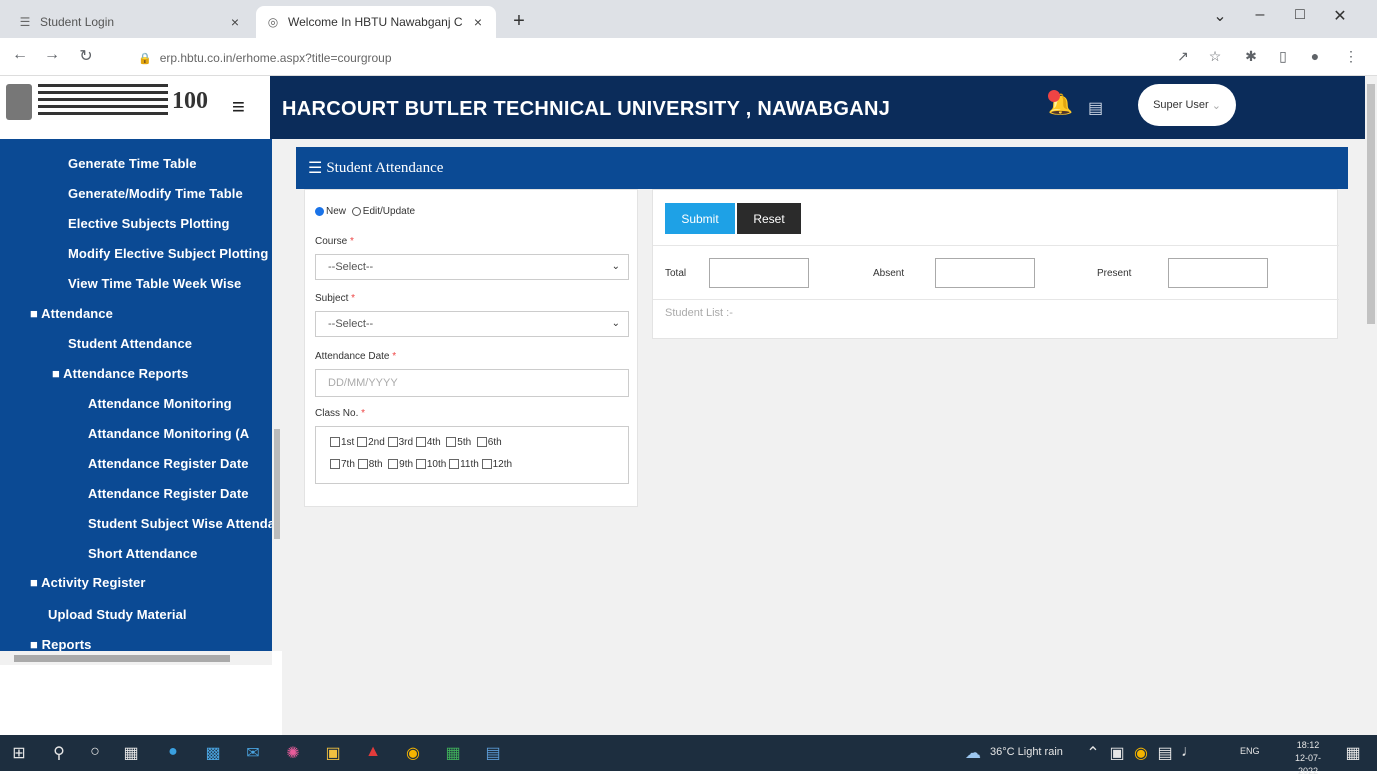  What do you see at coordinates (336, 211) in the screenshot?
I see `radio-new-label: New` at bounding box center [336, 211].